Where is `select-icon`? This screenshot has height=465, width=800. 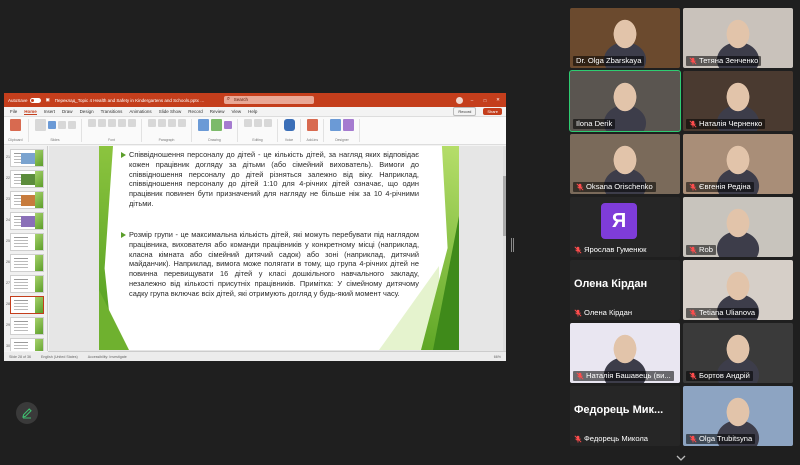 select-icon is located at coordinates (267, 123).